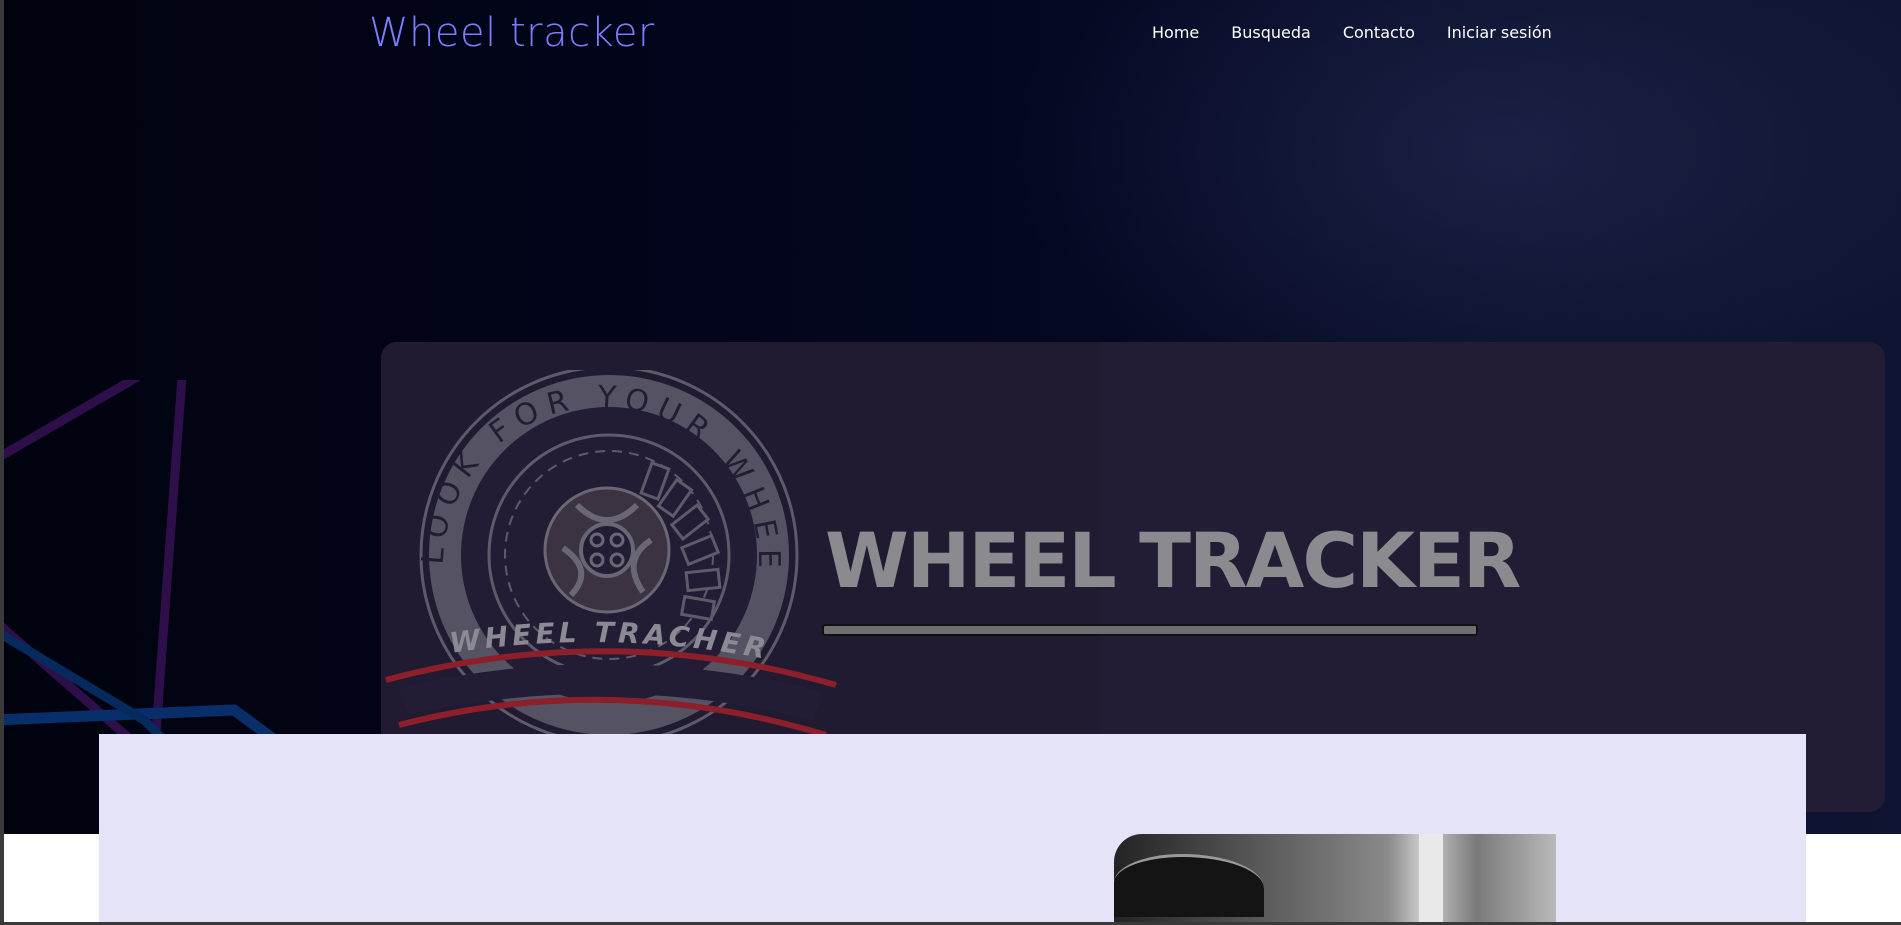 The height and width of the screenshot is (925, 1901). What do you see at coordinates (1175, 33) in the screenshot?
I see `nav-link-home: Home` at bounding box center [1175, 33].